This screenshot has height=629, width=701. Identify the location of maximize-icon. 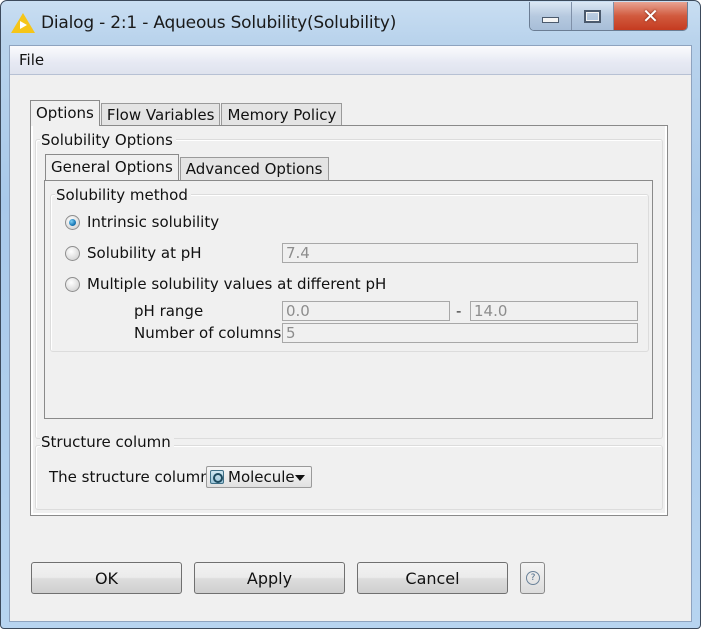
(592, 16).